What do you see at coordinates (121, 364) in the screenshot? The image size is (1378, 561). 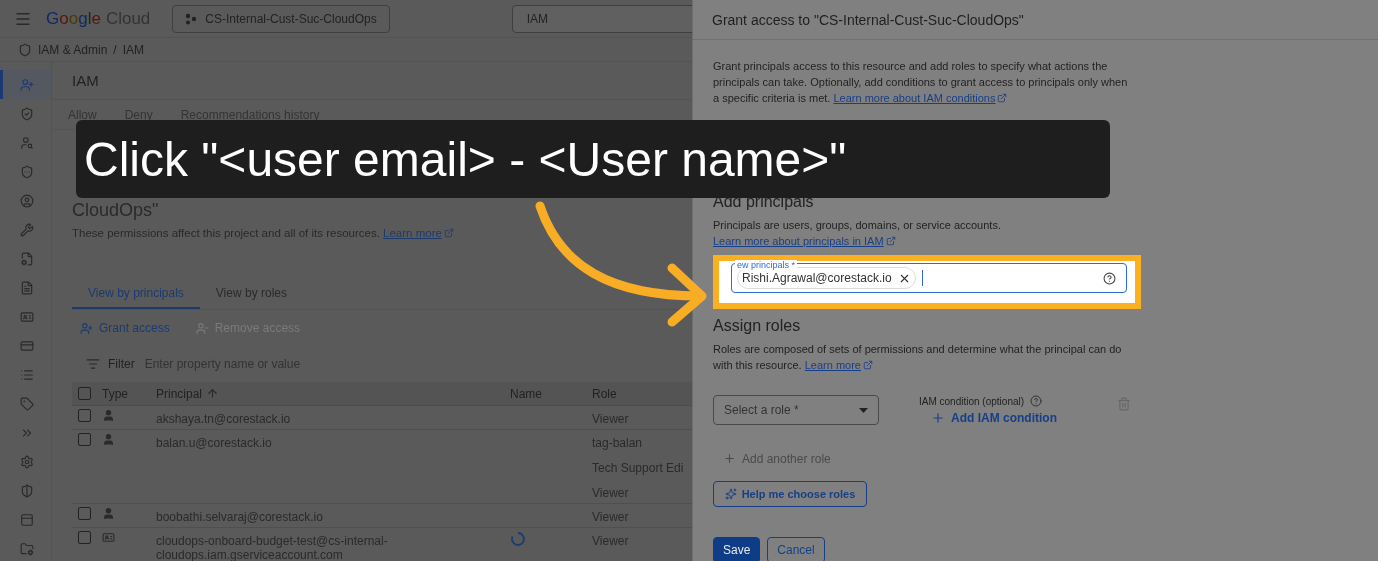 I see `filter-label: Filter` at bounding box center [121, 364].